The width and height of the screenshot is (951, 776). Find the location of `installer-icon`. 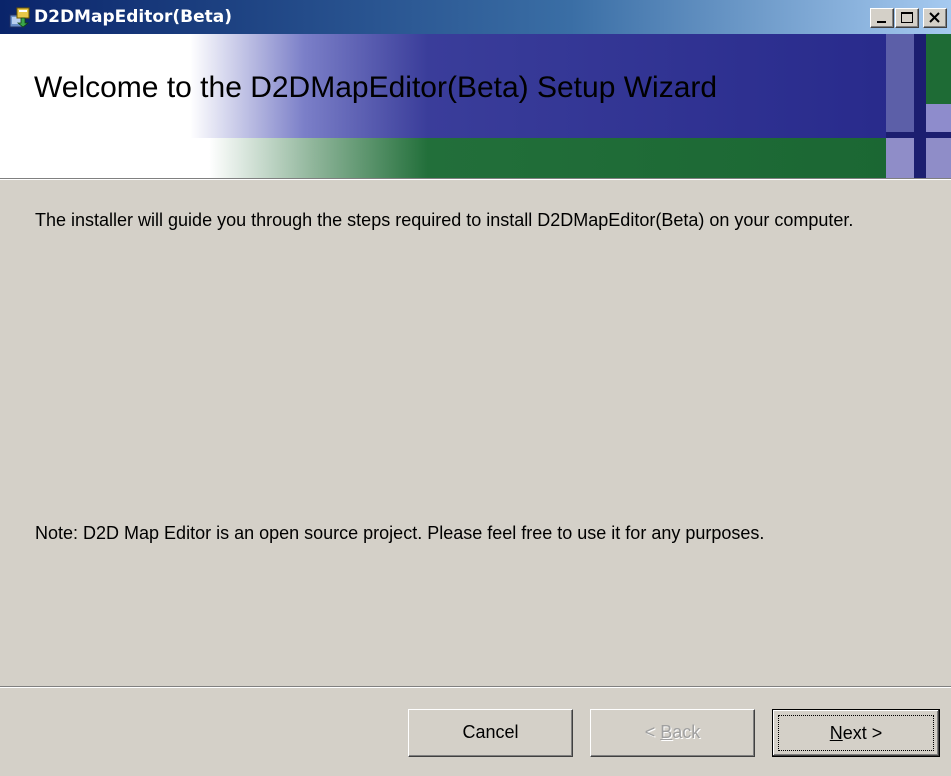

installer-icon is located at coordinates (20, 17).